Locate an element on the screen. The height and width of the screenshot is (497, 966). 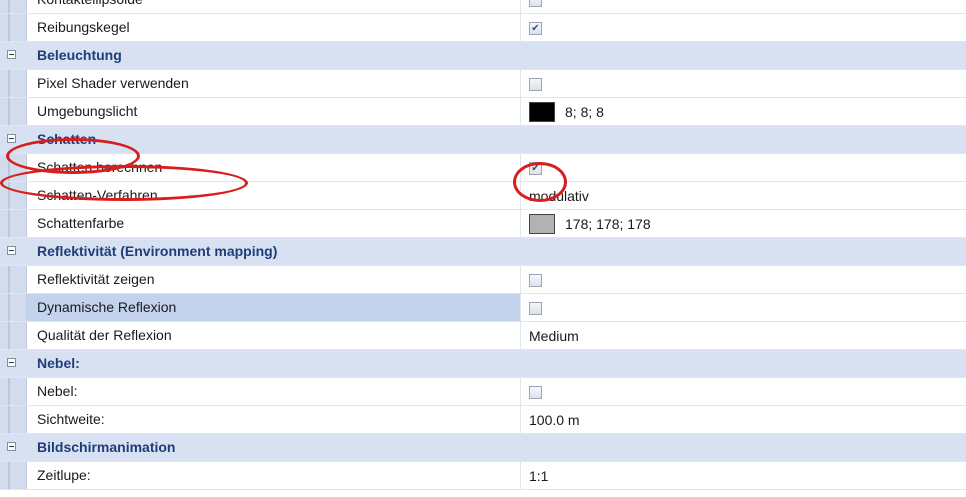
property-row-schatten-verfahren: Schatten-Verfahren modulativ is located at coordinates (483, 196).